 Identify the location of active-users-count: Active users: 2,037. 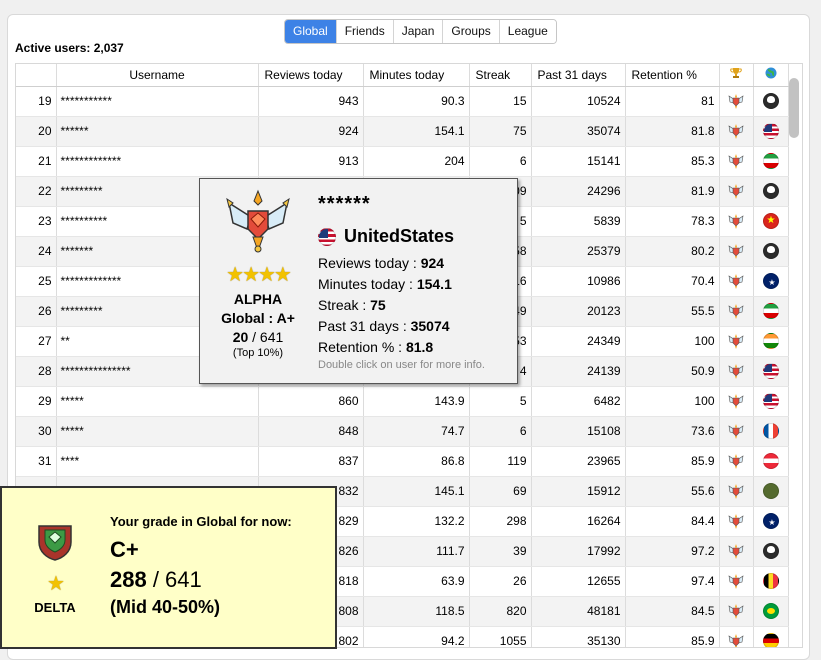
(69, 48).